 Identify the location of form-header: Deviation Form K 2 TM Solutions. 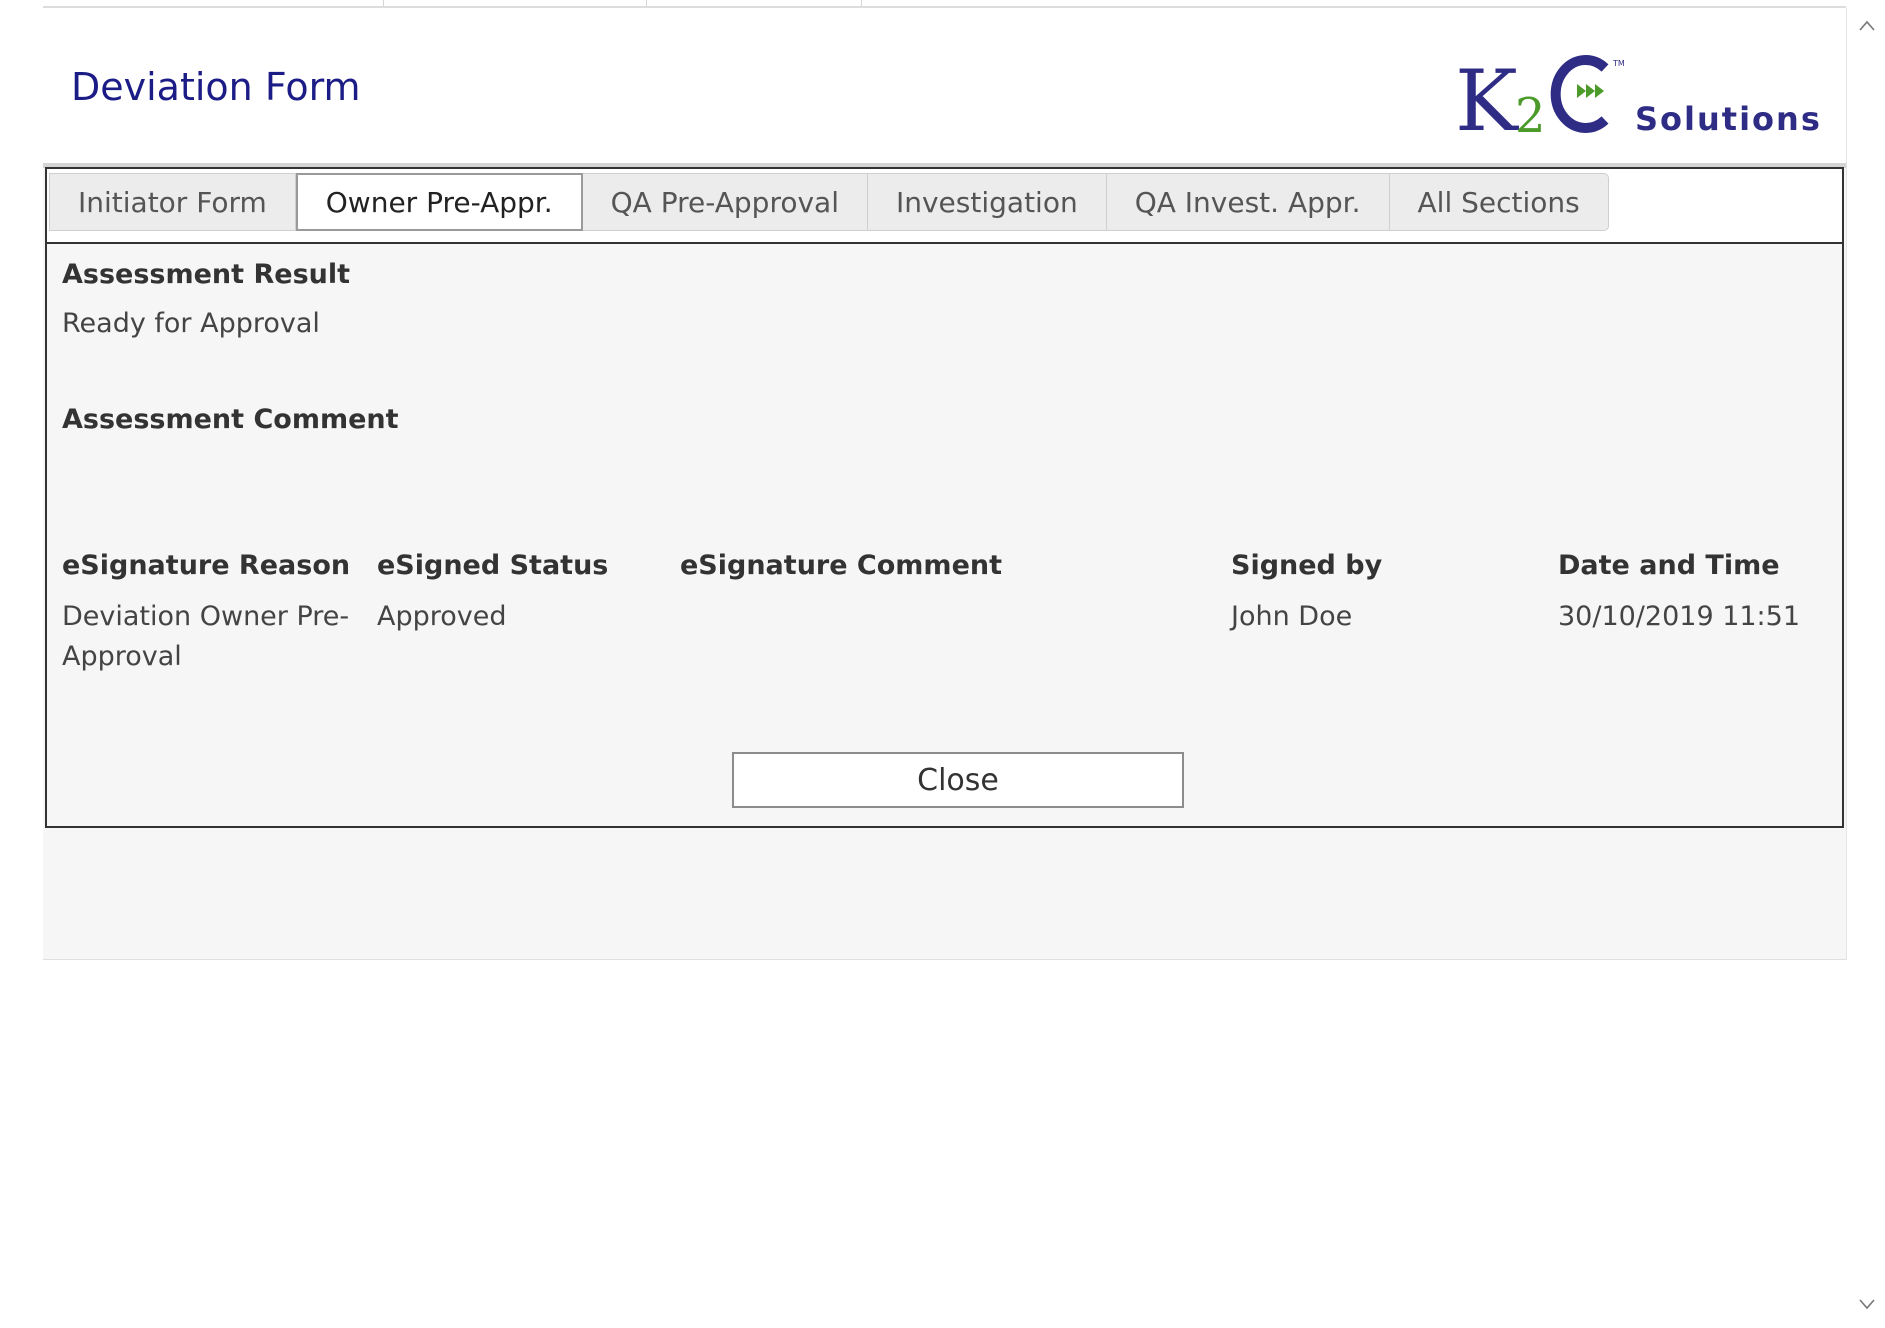
(944, 88).